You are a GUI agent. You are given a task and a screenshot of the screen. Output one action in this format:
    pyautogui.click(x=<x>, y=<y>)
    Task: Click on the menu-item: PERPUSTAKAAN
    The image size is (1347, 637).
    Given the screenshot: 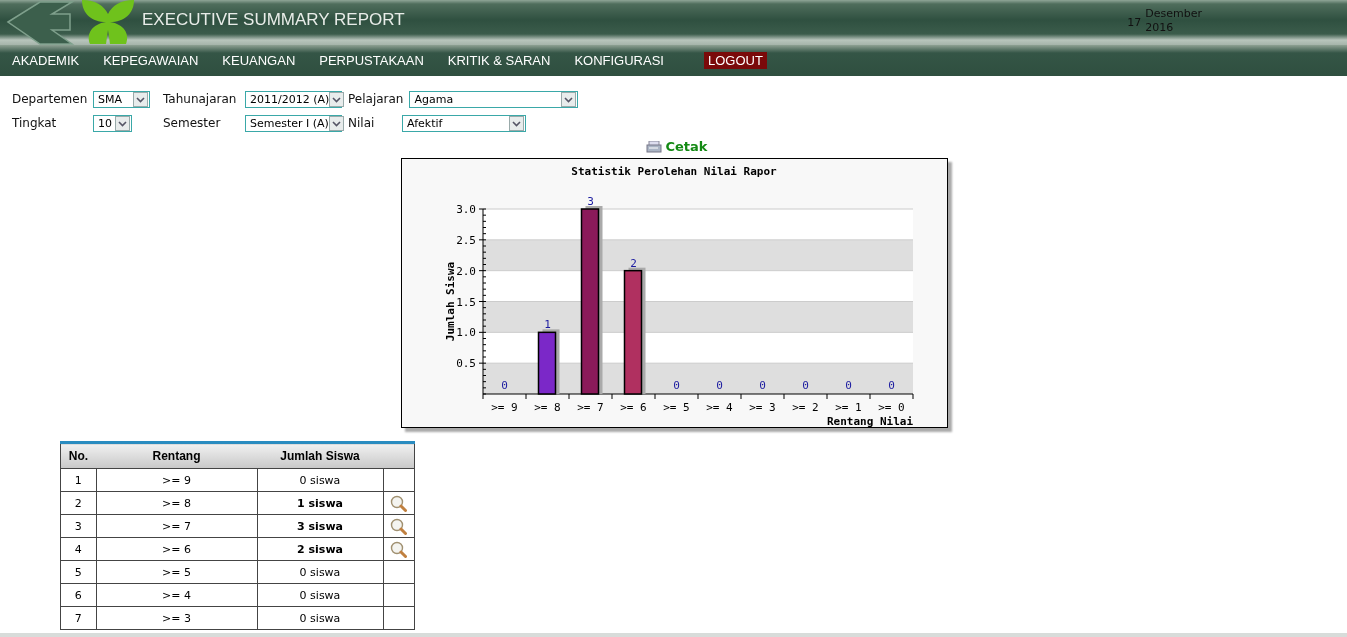 What is the action you would take?
    pyautogui.click(x=371, y=60)
    